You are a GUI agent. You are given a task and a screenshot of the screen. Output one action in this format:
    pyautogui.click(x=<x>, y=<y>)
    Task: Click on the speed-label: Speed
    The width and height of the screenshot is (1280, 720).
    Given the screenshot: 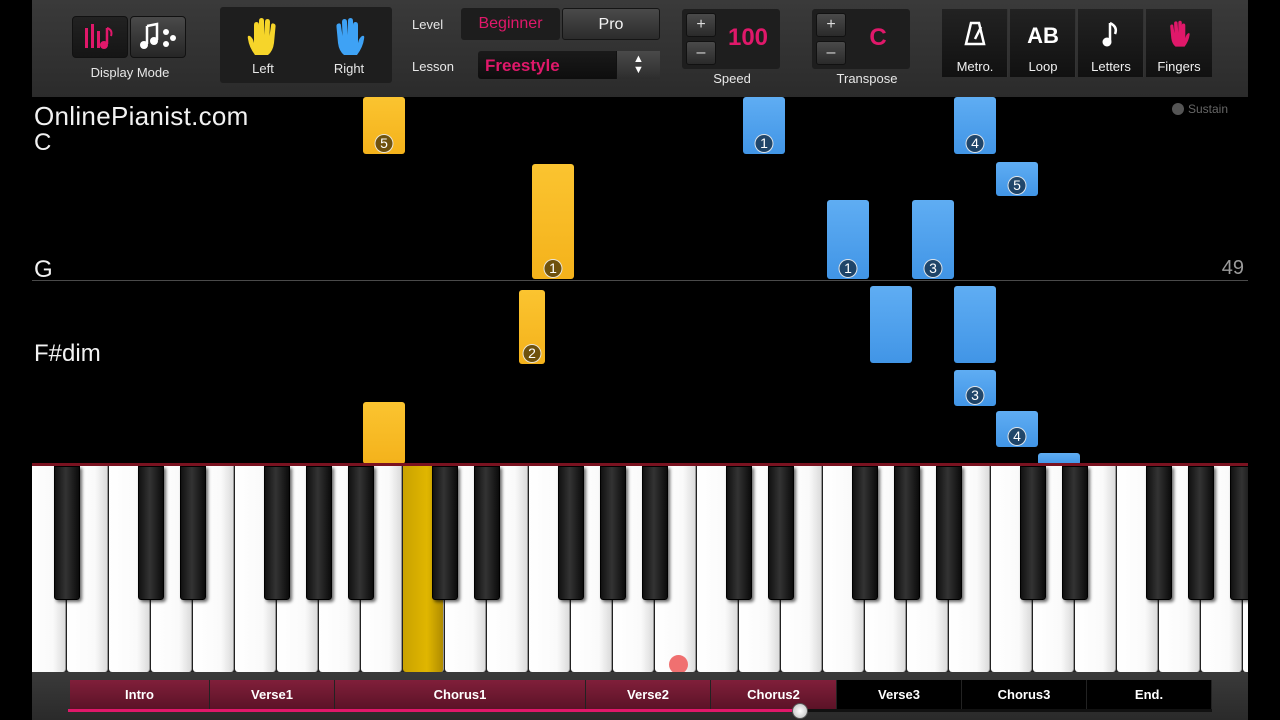 What is the action you would take?
    pyautogui.click(x=732, y=78)
    